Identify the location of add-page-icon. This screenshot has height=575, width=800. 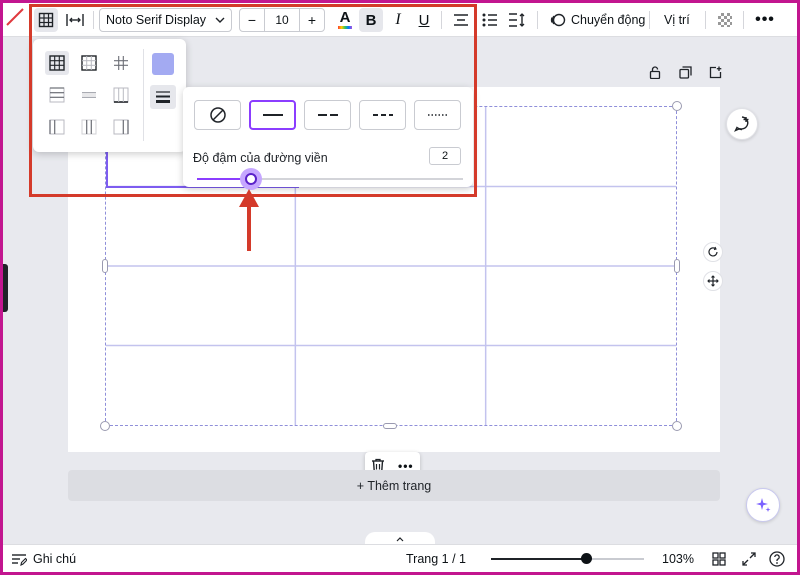
(715, 72).